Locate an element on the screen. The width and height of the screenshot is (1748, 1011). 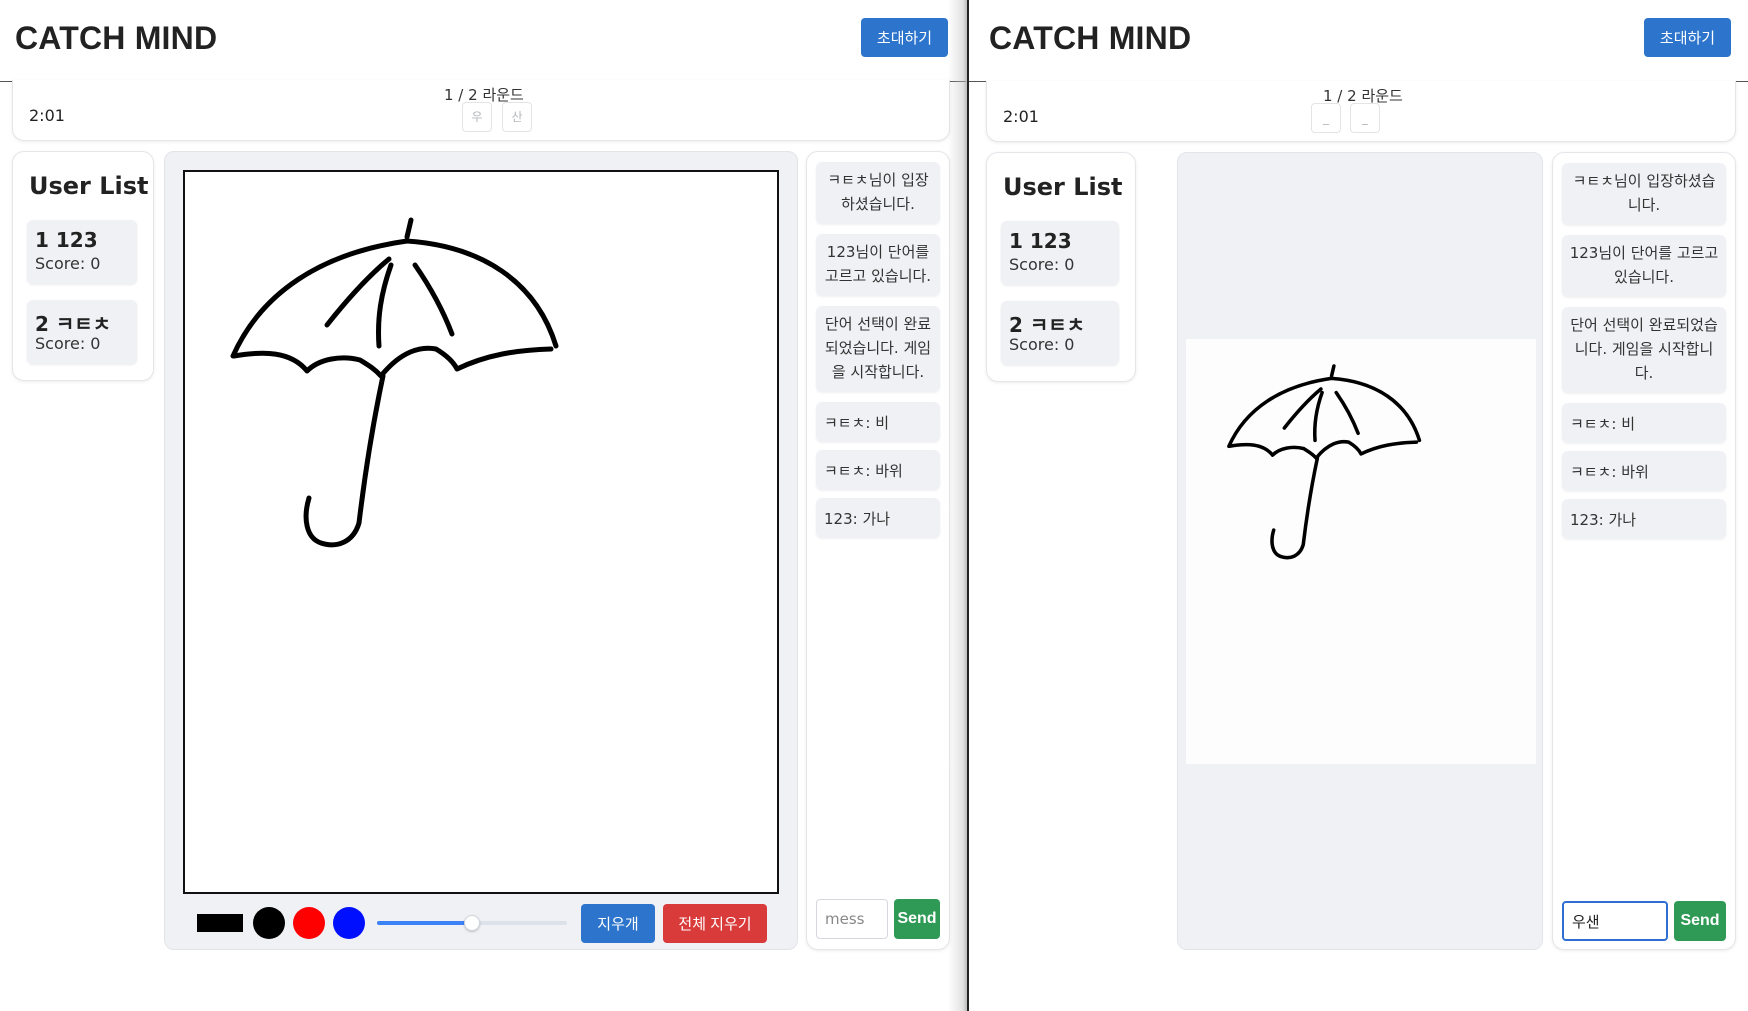
drawing-viewer is located at coordinates (1361, 551).